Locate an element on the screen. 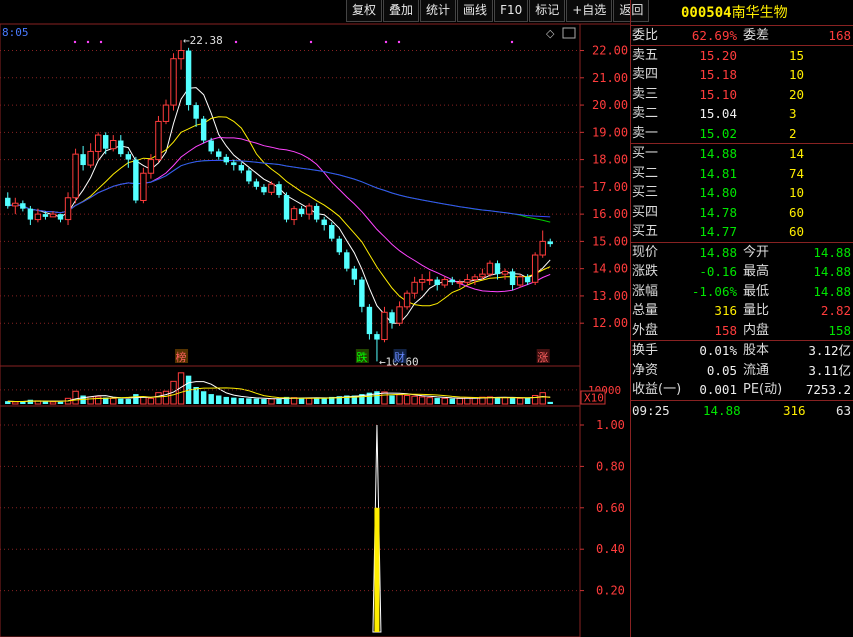 The image size is (853, 637). ask-price: 15.02 is located at coordinates (718, 133).